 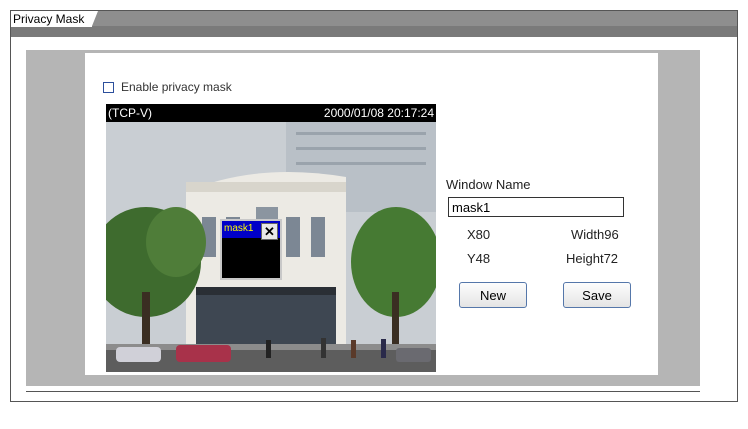 What do you see at coordinates (595, 234) in the screenshot?
I see `width-value: Width96` at bounding box center [595, 234].